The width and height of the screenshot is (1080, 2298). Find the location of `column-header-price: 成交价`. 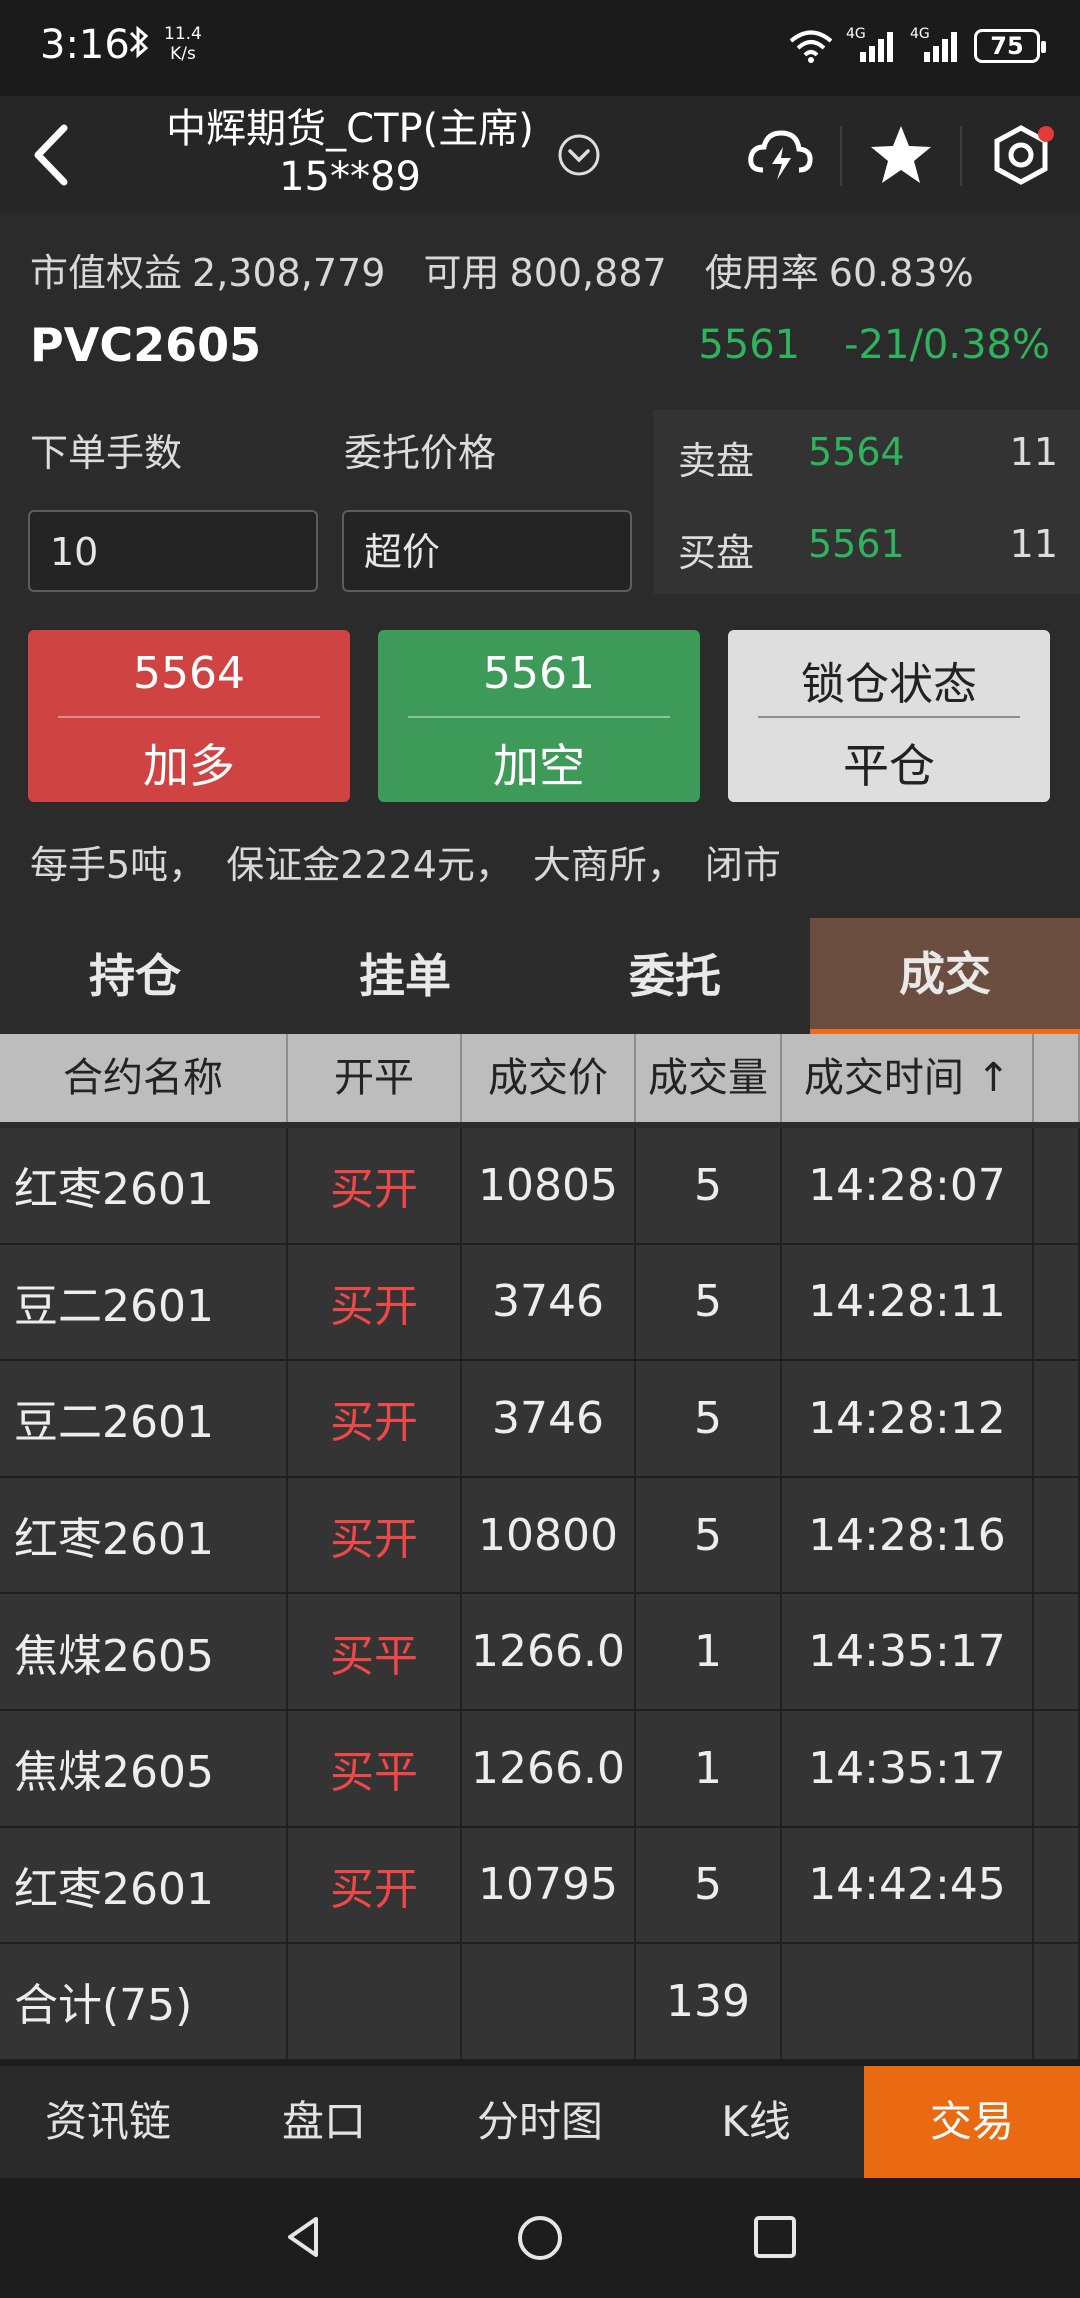

column-header-price: 成交价 is located at coordinates (549, 1078).